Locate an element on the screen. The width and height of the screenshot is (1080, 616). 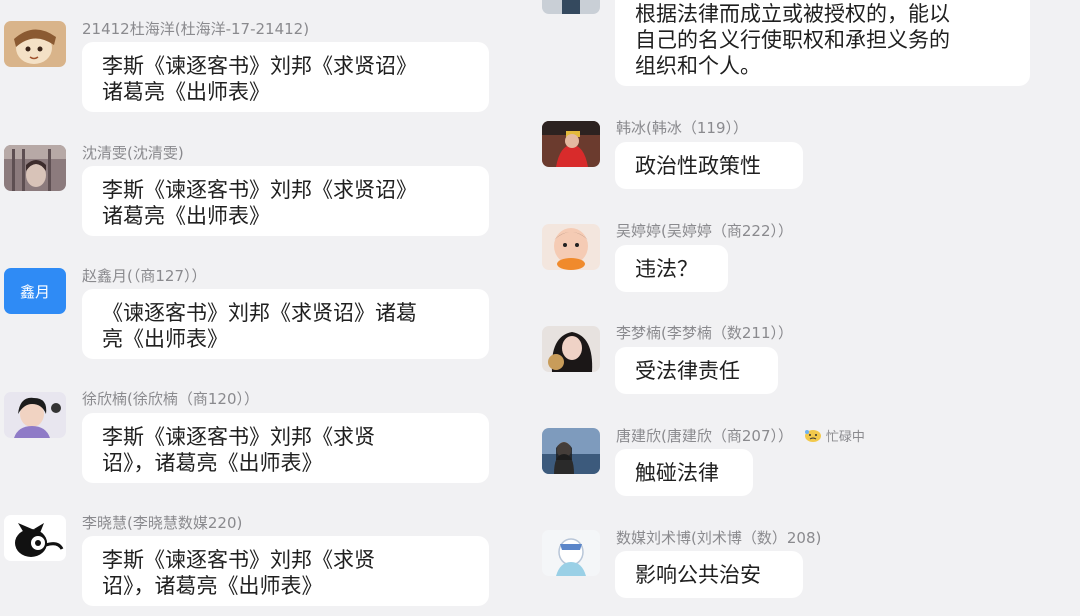
message-text: 触碰法律 is located at coordinates (677, 473).